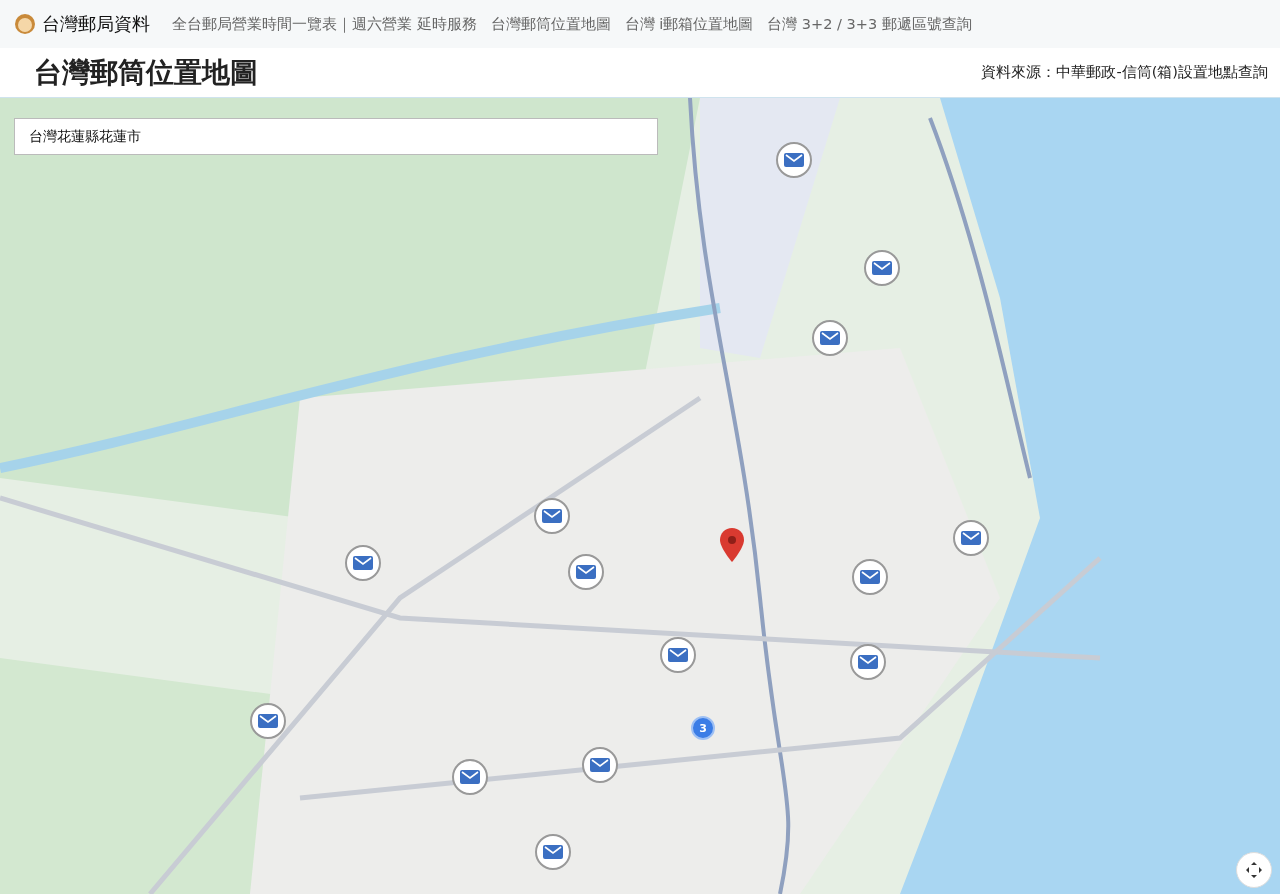 The image size is (1280, 894). What do you see at coordinates (732, 545) in the screenshot?
I see `location-pin-icon` at bounding box center [732, 545].